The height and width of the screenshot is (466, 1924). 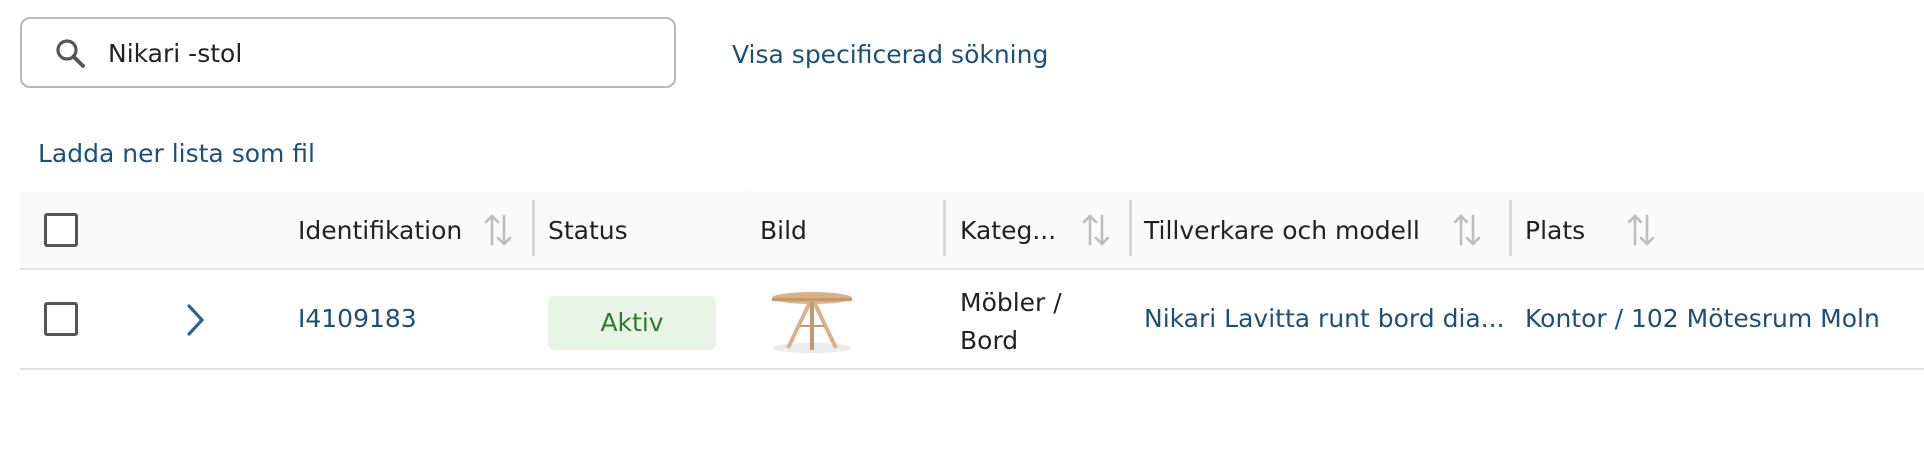 What do you see at coordinates (783, 230) in the screenshot?
I see `header-image: Bild` at bounding box center [783, 230].